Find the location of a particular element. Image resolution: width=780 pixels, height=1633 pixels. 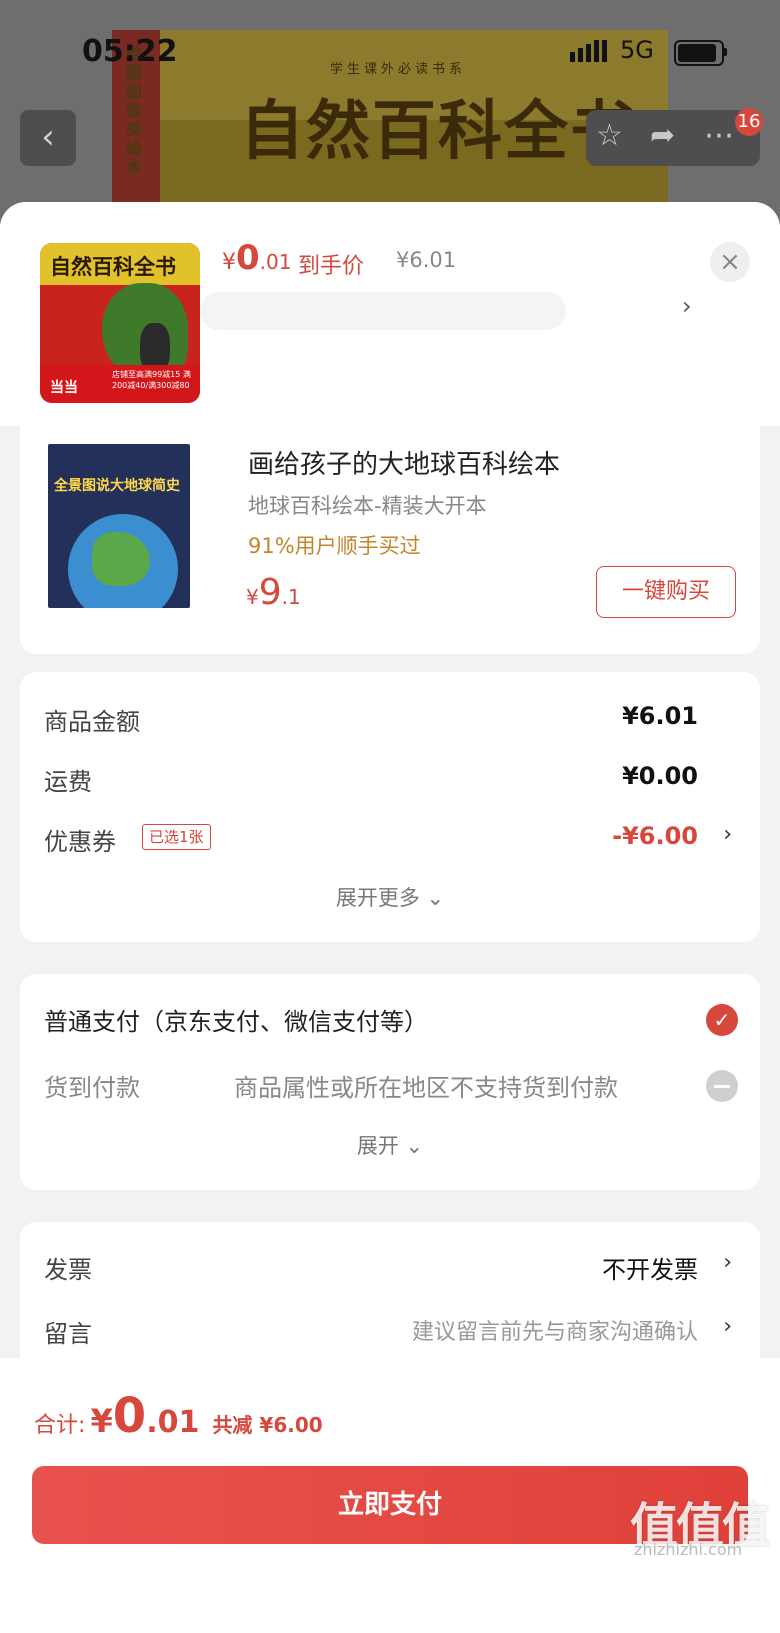

battery-tip is located at coordinates (725, 52).